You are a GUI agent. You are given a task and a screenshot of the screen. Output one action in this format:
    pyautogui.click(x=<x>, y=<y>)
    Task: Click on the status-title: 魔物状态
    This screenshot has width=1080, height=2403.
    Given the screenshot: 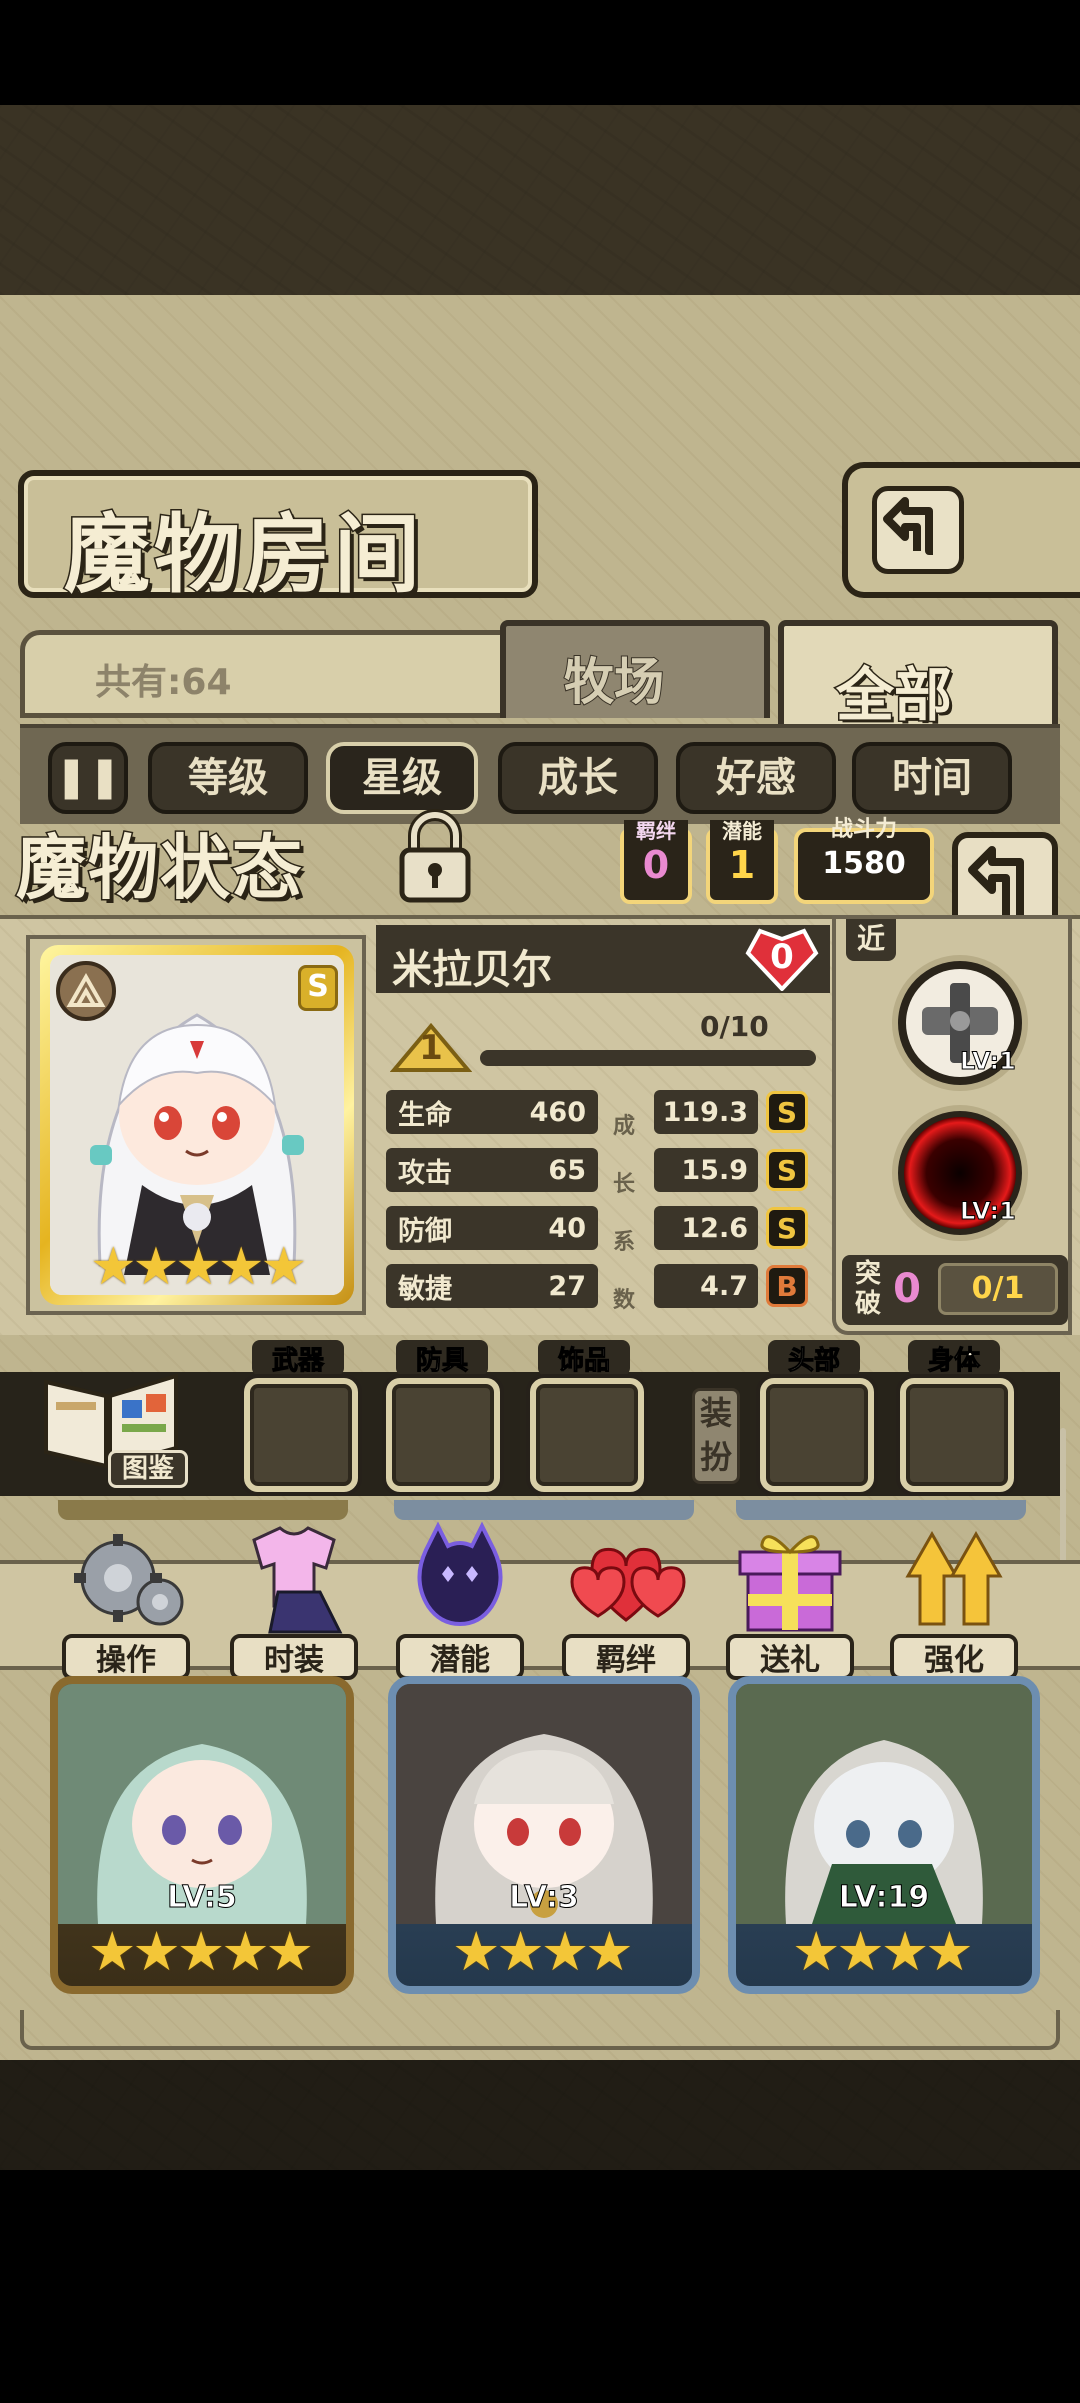 What is the action you would take?
    pyautogui.click(x=159, y=868)
    